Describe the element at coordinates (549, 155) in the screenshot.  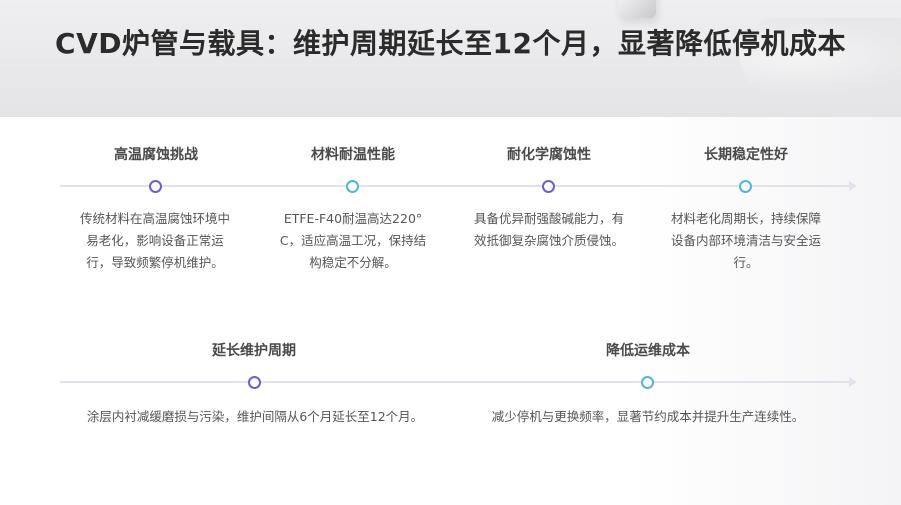
I see `milestone-label: 耐化学腐蚀性` at that location.